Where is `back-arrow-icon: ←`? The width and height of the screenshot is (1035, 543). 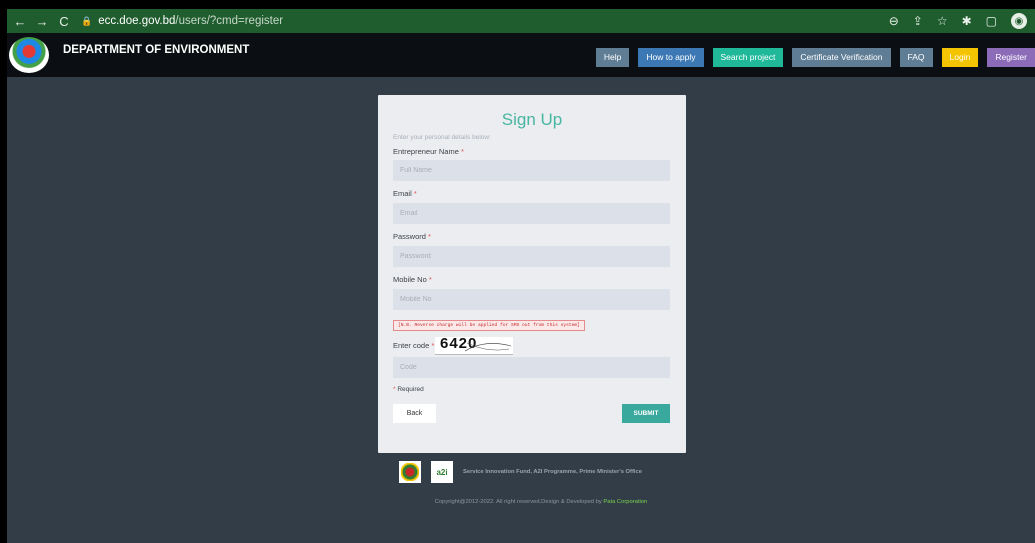 back-arrow-icon: ← is located at coordinates (20, 21).